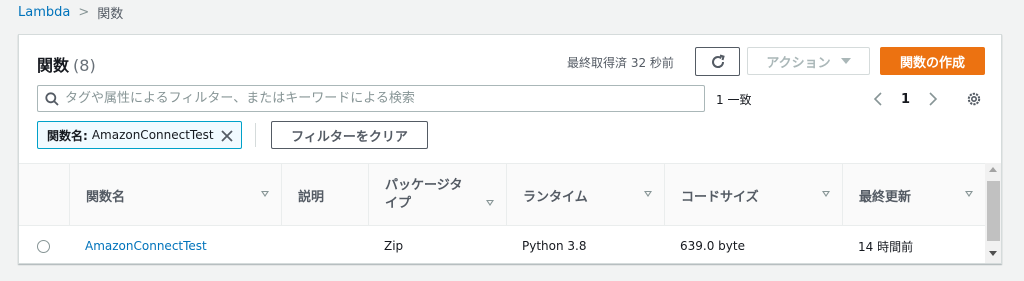 The width and height of the screenshot is (1024, 281). I want to click on caret-down-icon, so click(845, 61).